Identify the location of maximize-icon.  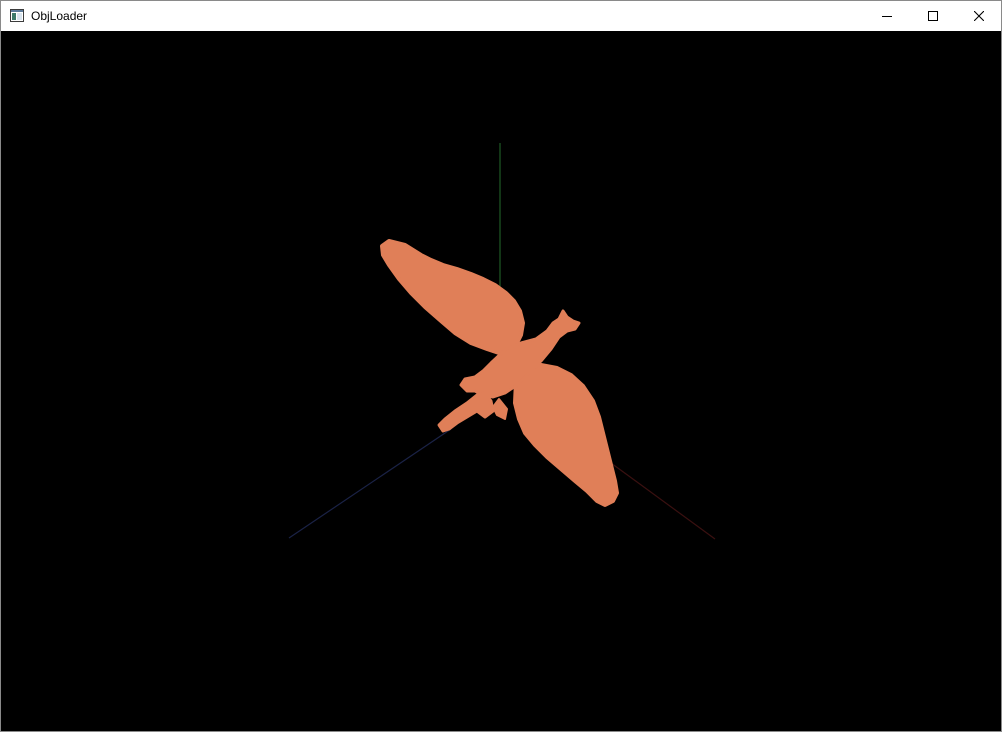
(933, 16).